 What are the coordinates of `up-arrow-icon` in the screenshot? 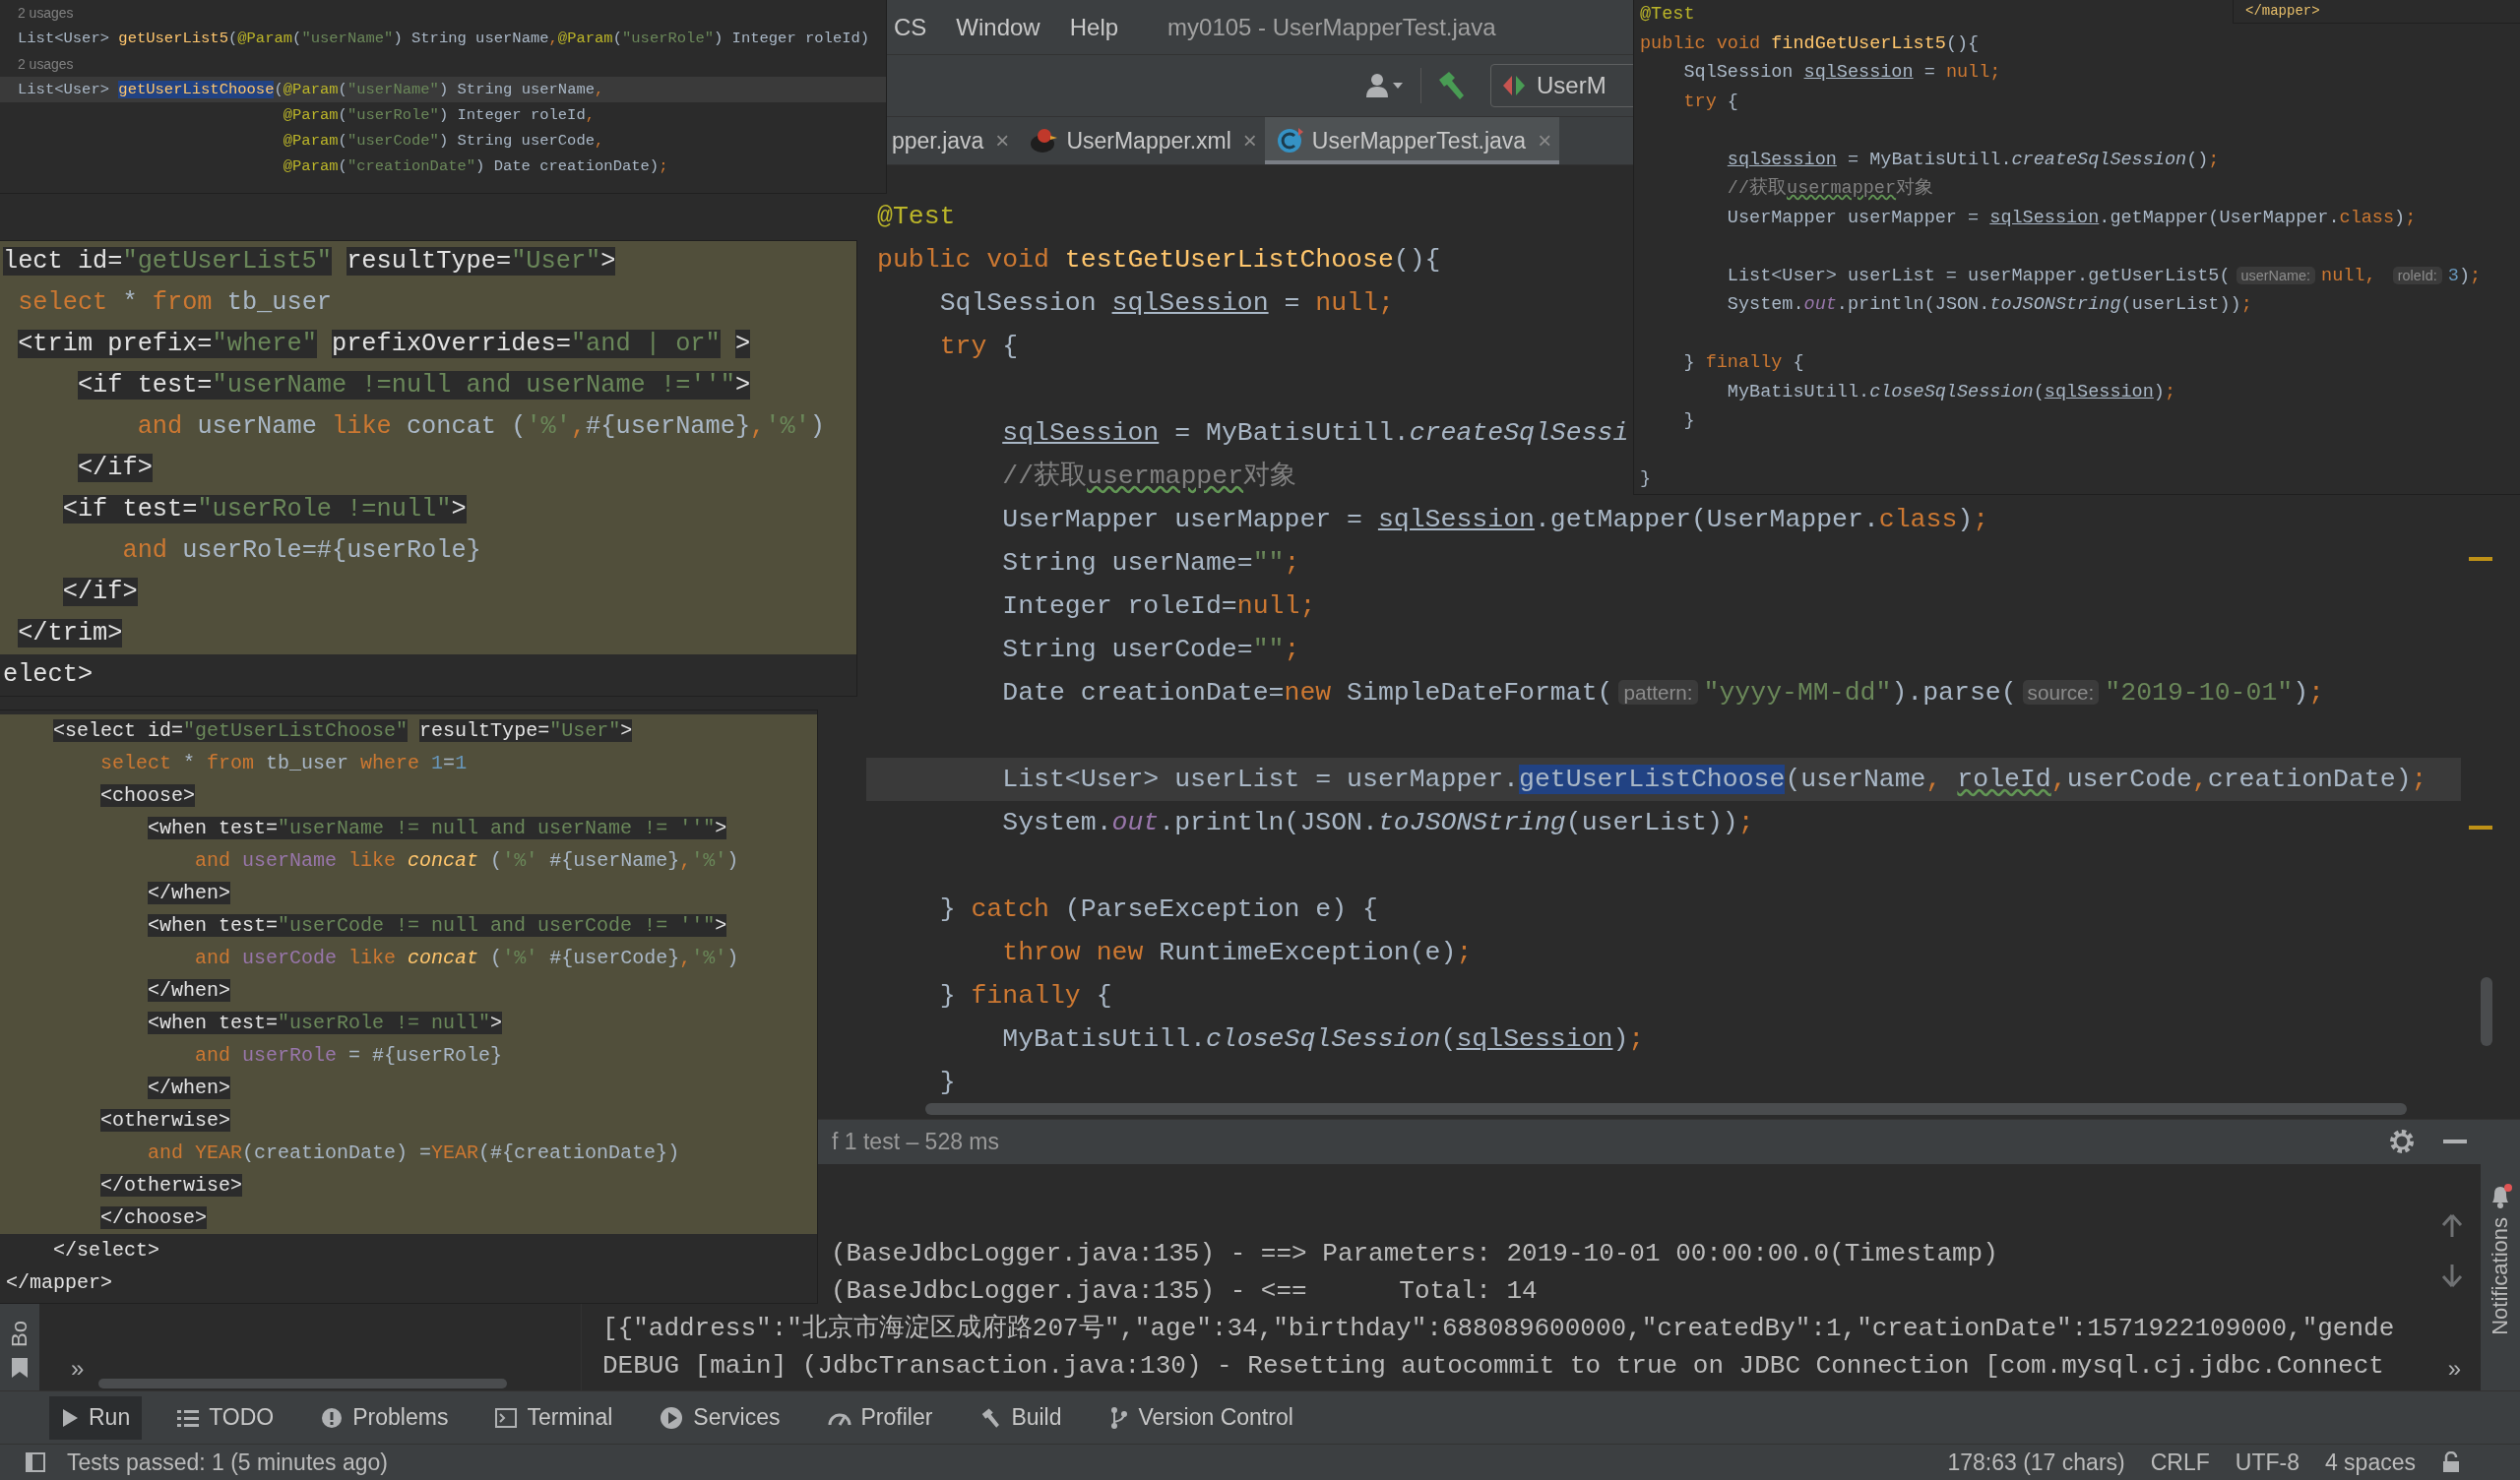 It's located at (2452, 1226).